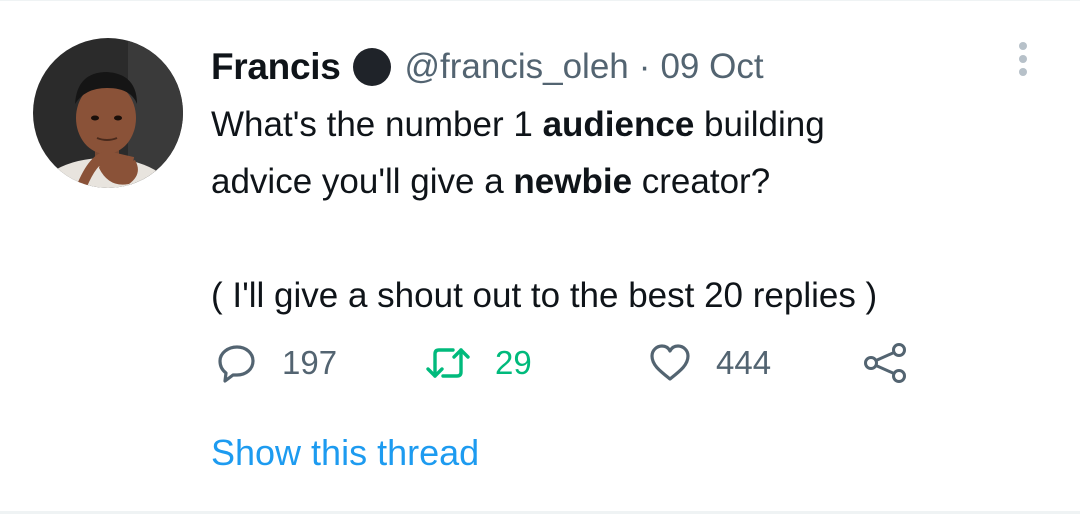 The height and width of the screenshot is (530, 1080). What do you see at coordinates (540, 363) in the screenshot?
I see `action-bar: 197 29 444` at bounding box center [540, 363].